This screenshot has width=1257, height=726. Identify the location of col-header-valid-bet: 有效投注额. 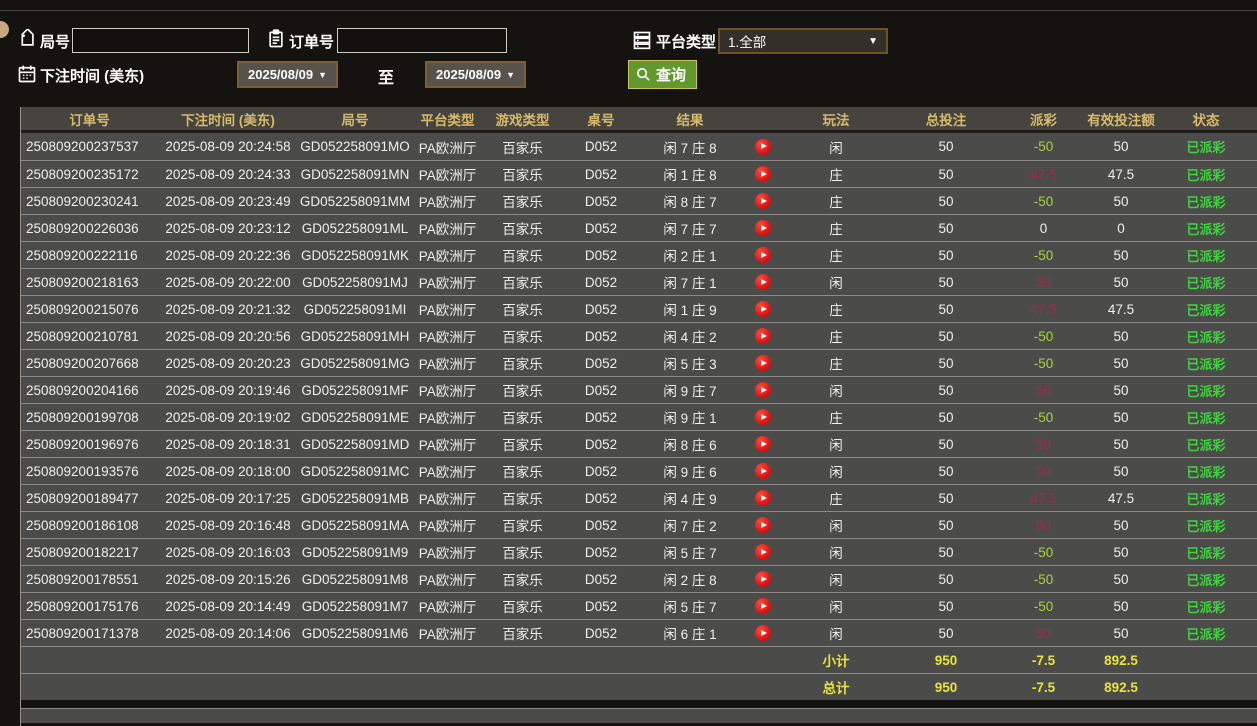
(1121, 120).